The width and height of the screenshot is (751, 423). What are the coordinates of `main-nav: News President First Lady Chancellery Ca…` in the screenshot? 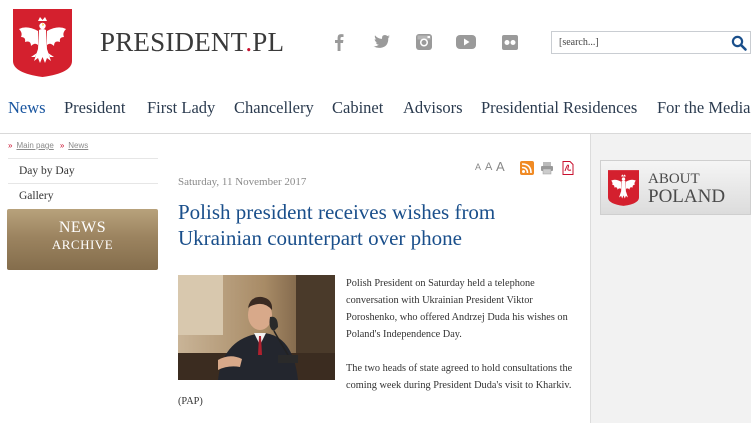 It's located at (375, 112).